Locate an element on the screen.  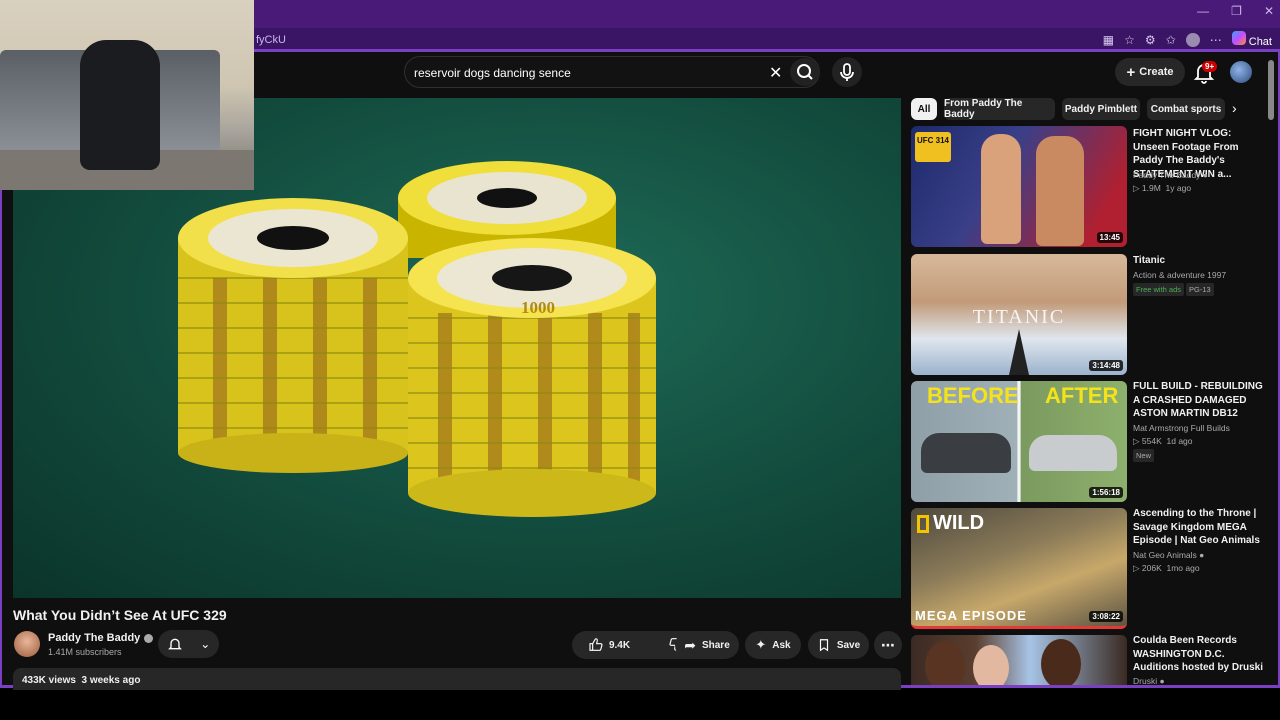
sparkle-icon: ✦ is located at coordinates (761, 644).